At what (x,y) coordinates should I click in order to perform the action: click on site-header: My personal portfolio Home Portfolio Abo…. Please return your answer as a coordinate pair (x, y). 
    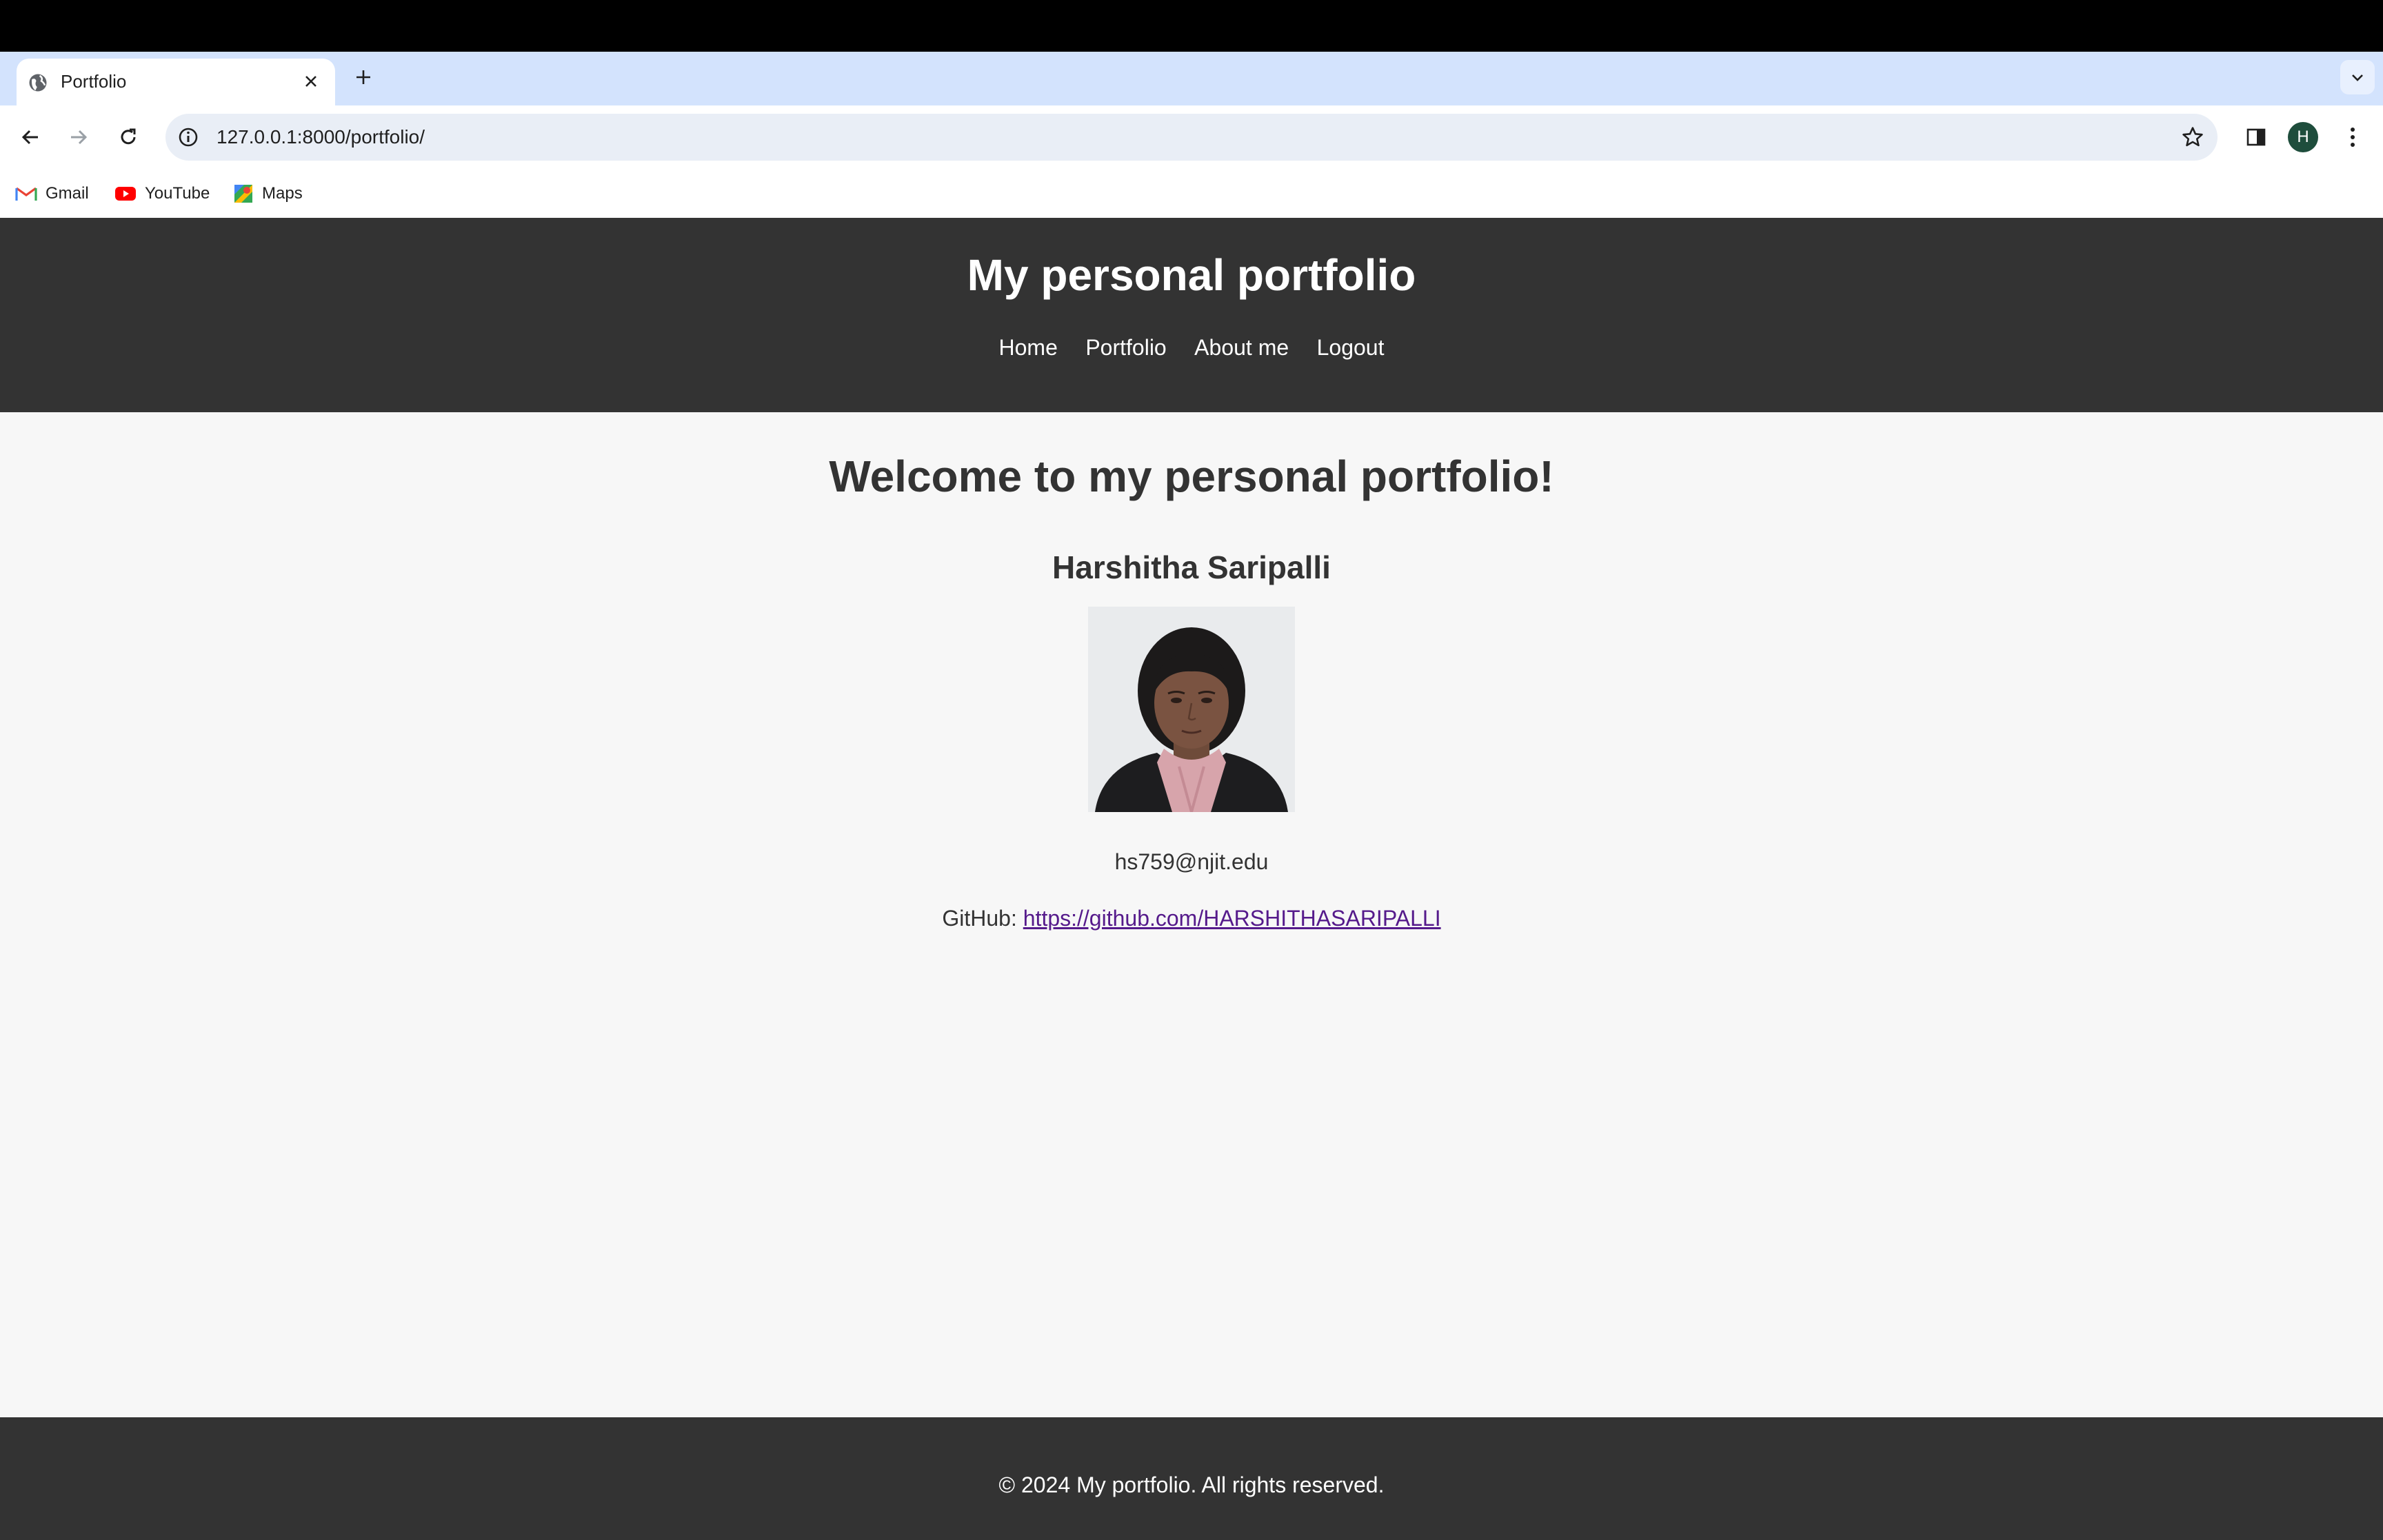
    Looking at the image, I should click on (1191, 315).